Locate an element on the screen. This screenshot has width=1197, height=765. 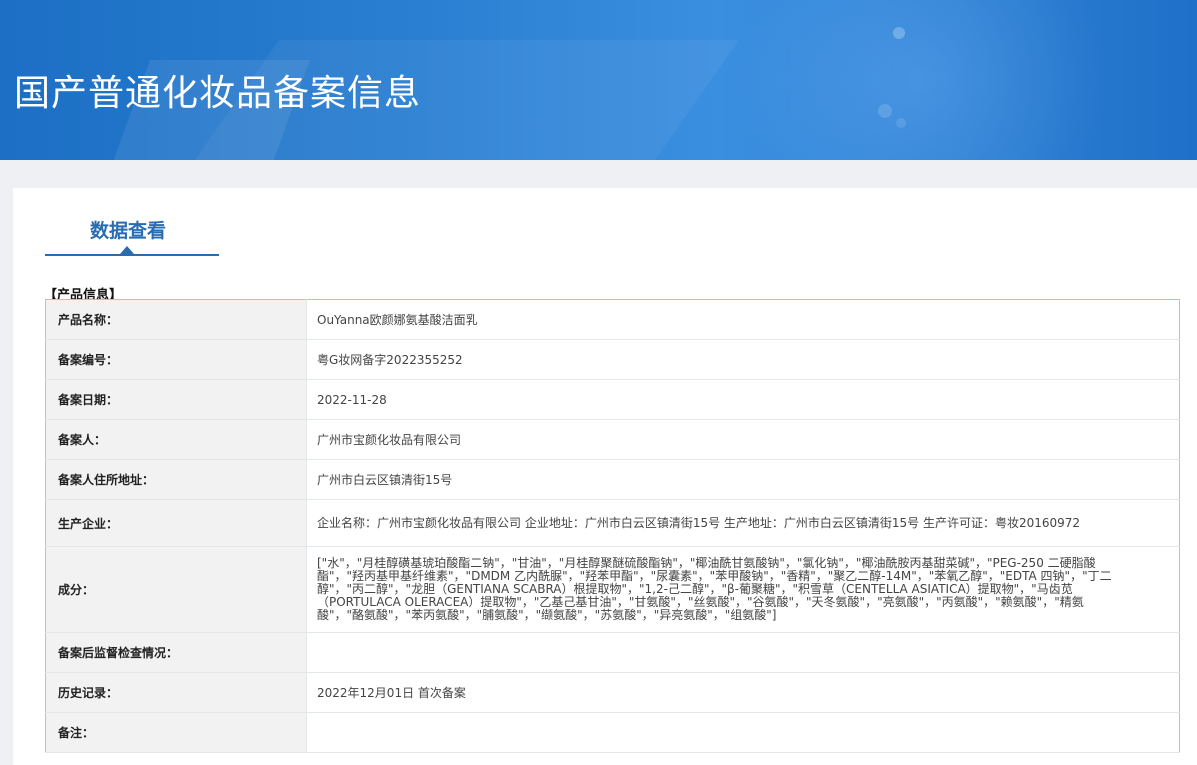
table-row: 备案编号： 粤G妆网备字2022355252 is located at coordinates (612, 359).